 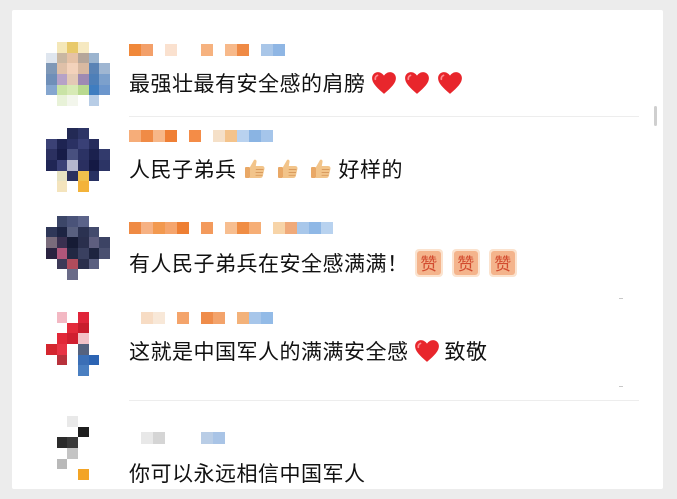 I want to click on comment-text: 最强壮最有安全感的肩膀, so click(x=297, y=83).